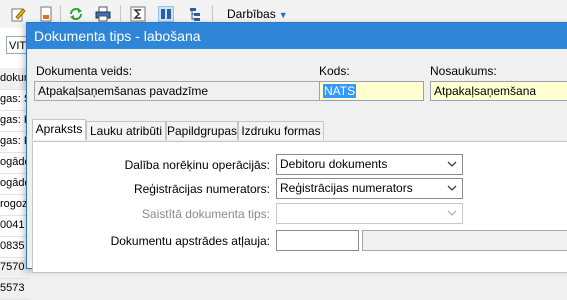 The image size is (567, 300). I want to click on permission-name-field, so click(464, 240).